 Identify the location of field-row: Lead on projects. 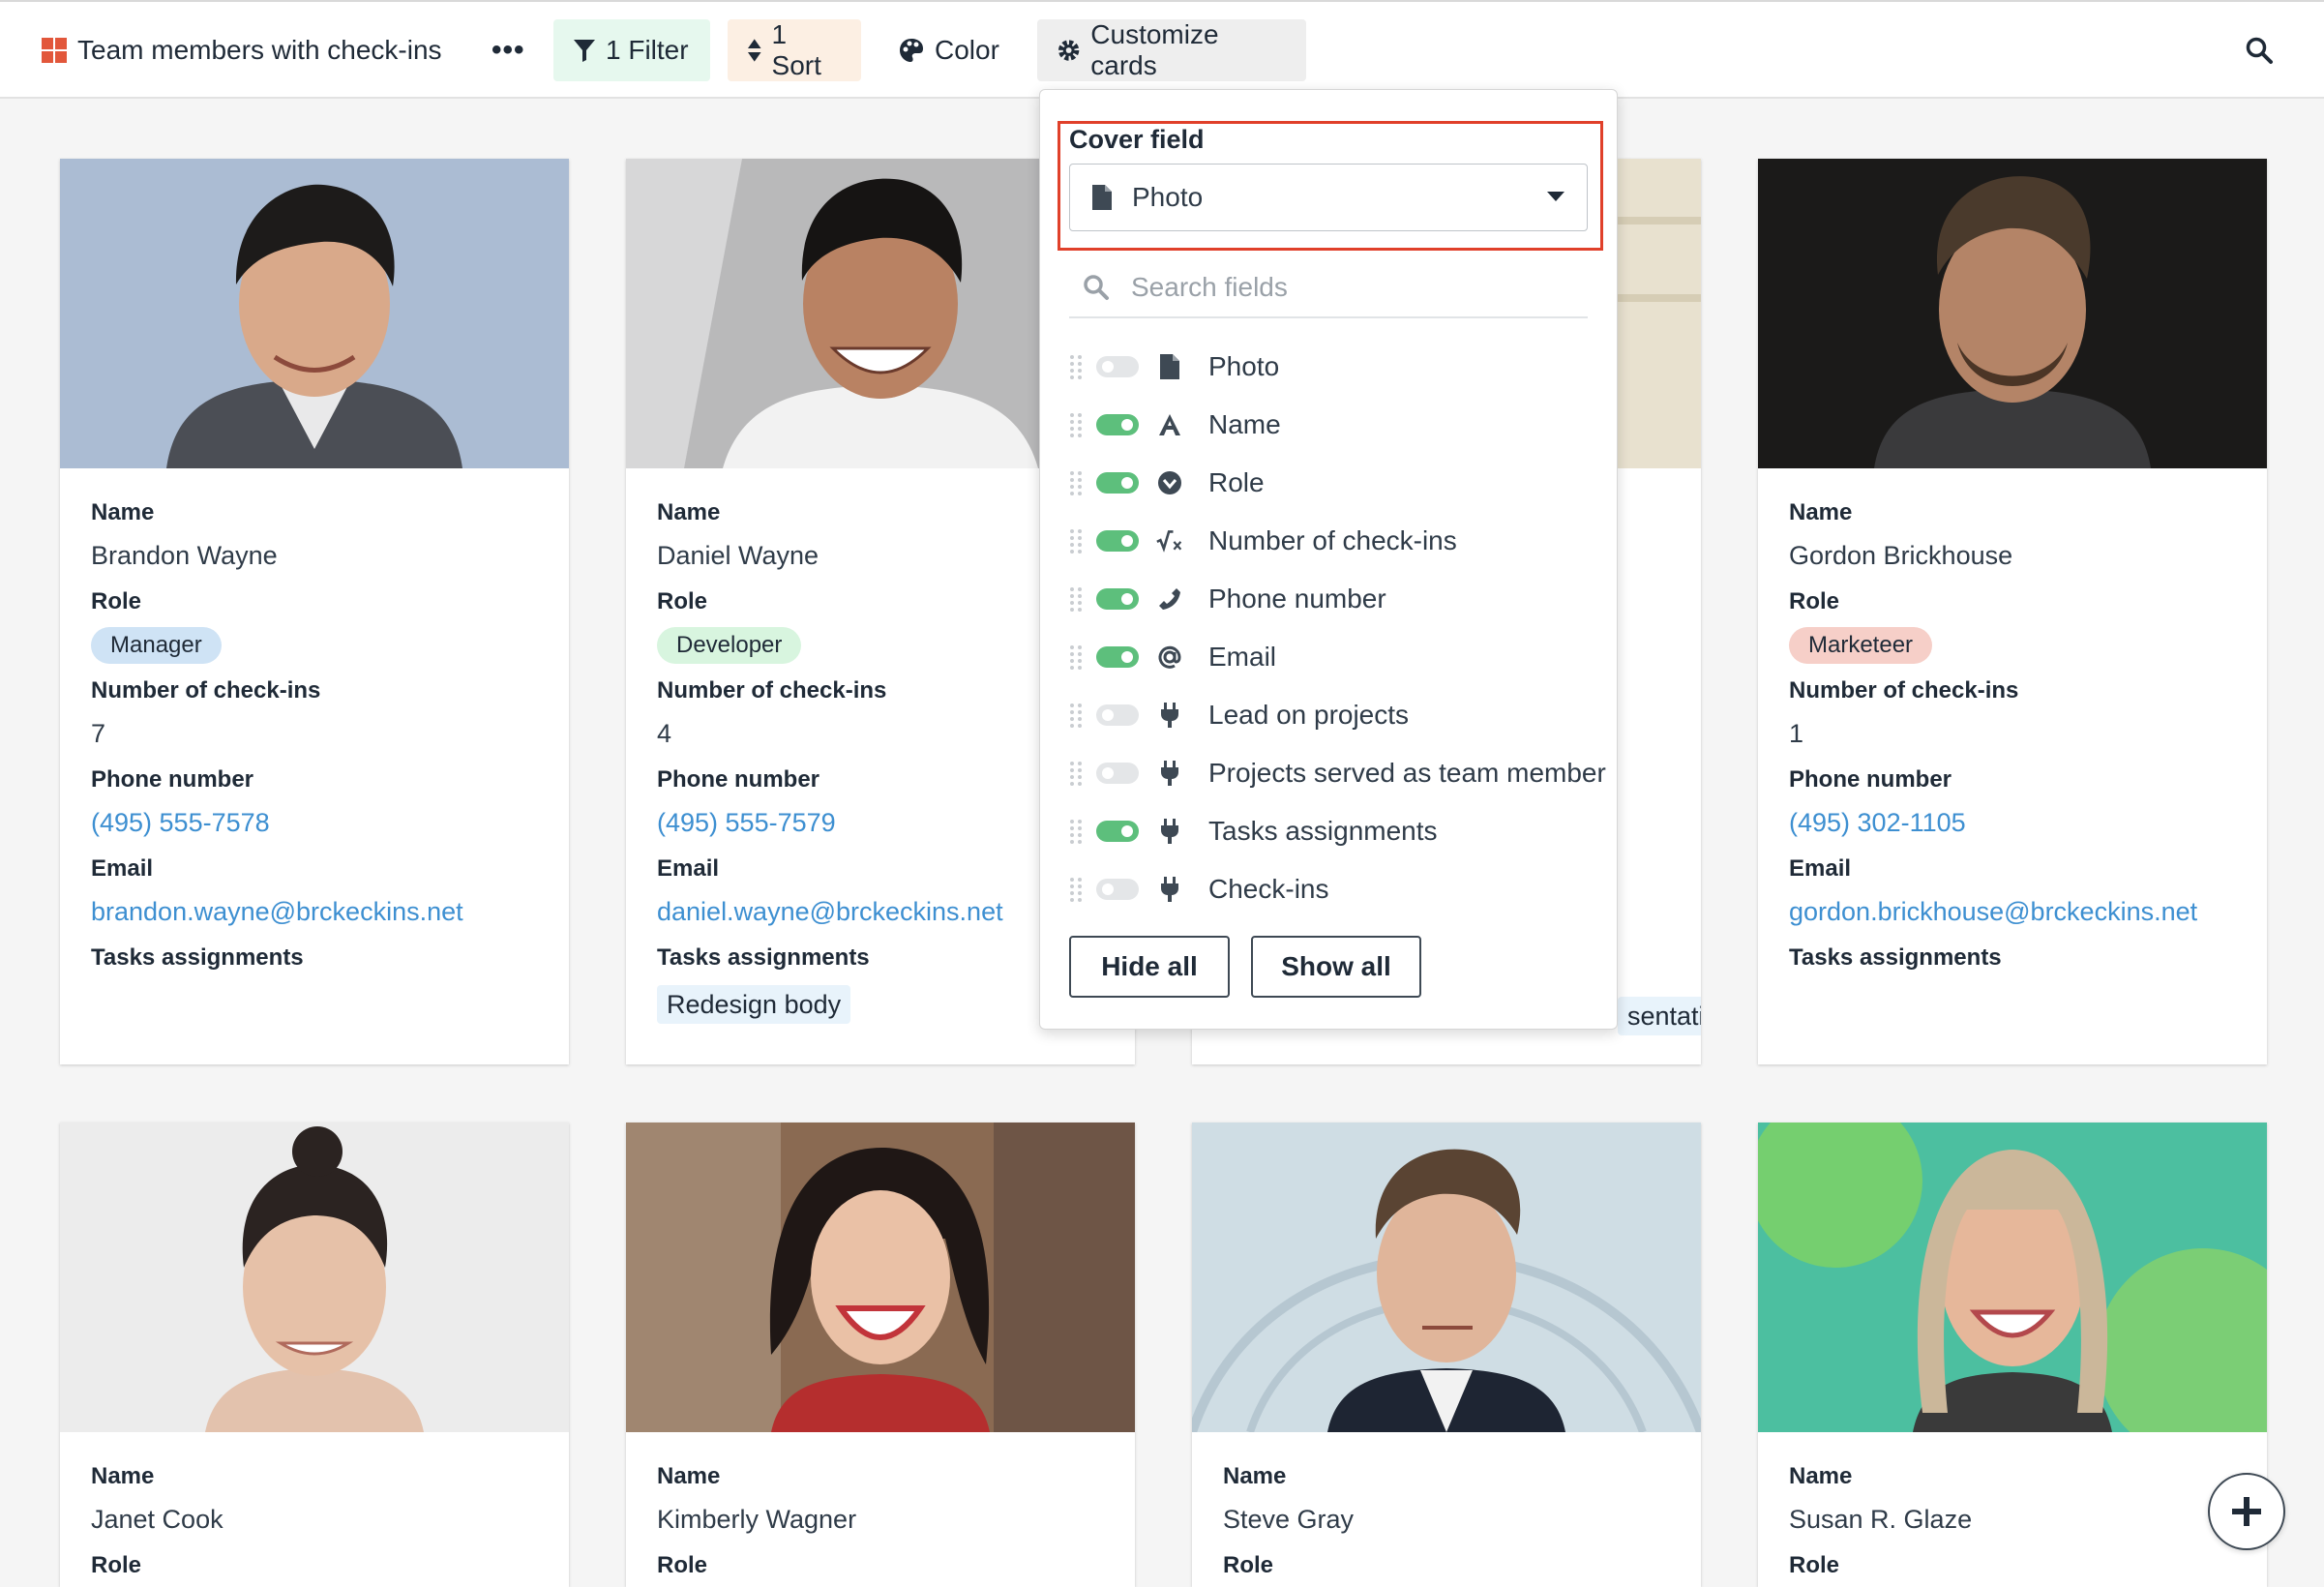
(1340, 715).